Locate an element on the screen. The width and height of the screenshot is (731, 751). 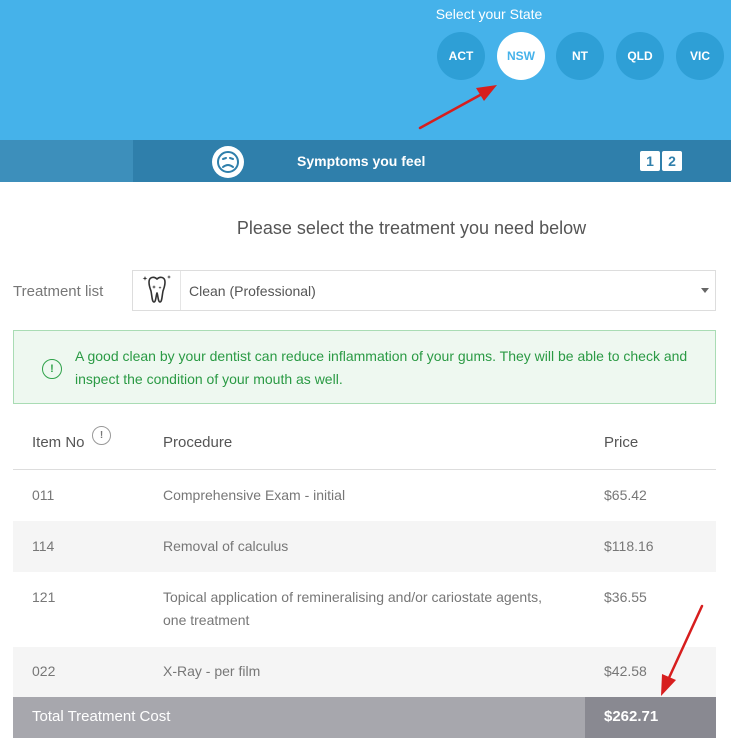
step-label: Symptoms you feel is located at coordinates (361, 161).